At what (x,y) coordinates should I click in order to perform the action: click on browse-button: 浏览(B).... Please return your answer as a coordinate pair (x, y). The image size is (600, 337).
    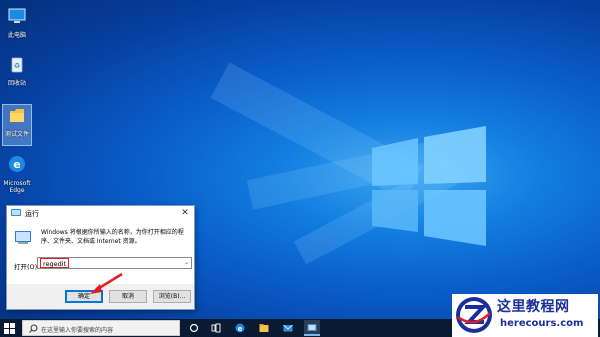
    Looking at the image, I should click on (172, 296).